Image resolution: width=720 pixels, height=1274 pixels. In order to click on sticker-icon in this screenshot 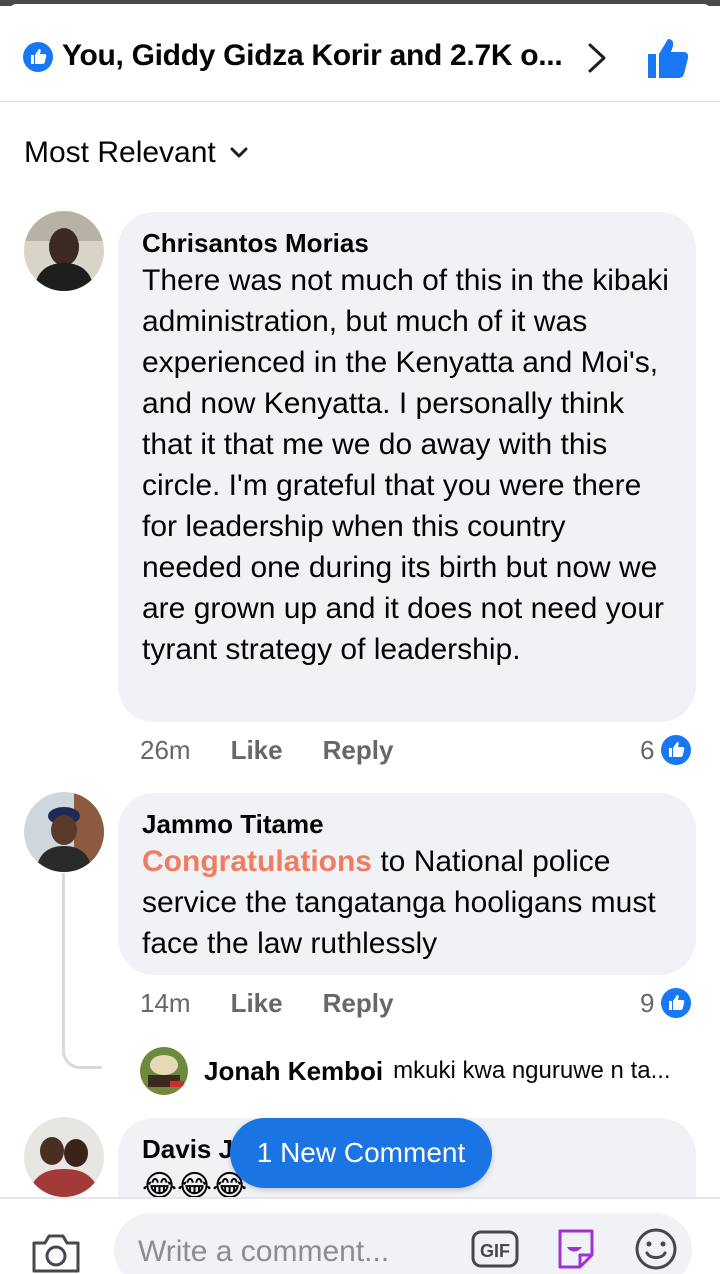, I will do `click(576, 1249)`.